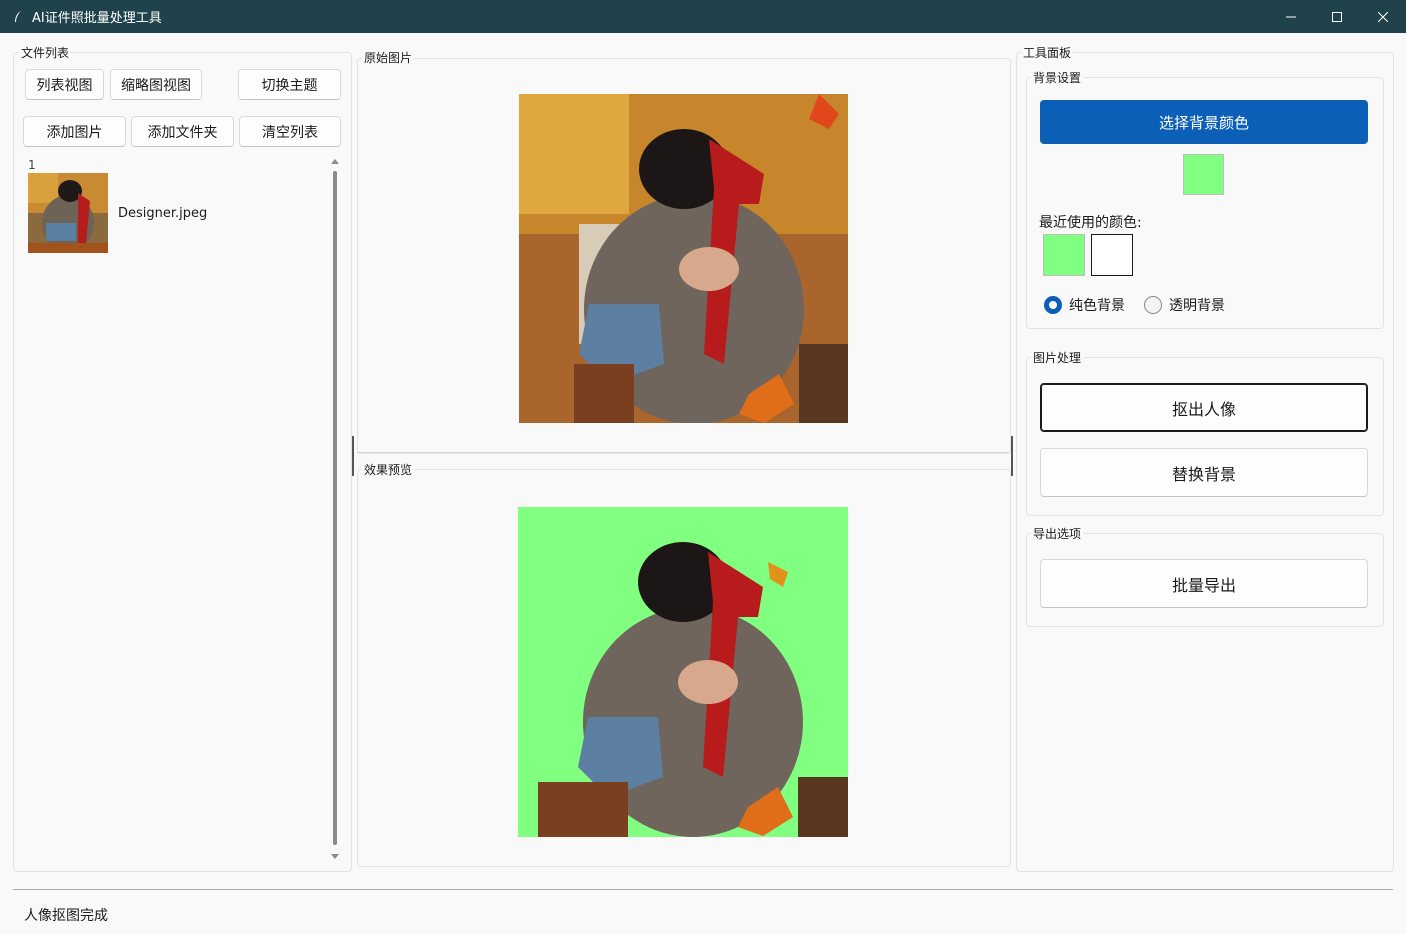  I want to click on original-image-title: 原始图片, so click(388, 57).